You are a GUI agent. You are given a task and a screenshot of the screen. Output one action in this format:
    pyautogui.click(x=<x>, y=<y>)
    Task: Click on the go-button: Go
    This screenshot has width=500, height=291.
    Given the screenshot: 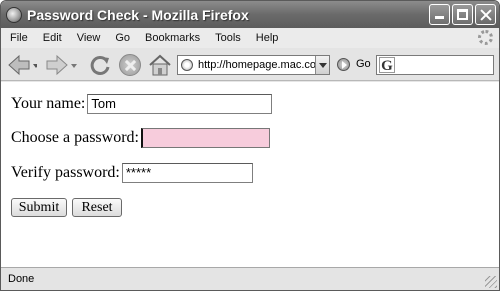 What is the action you would take?
    pyautogui.click(x=363, y=64)
    